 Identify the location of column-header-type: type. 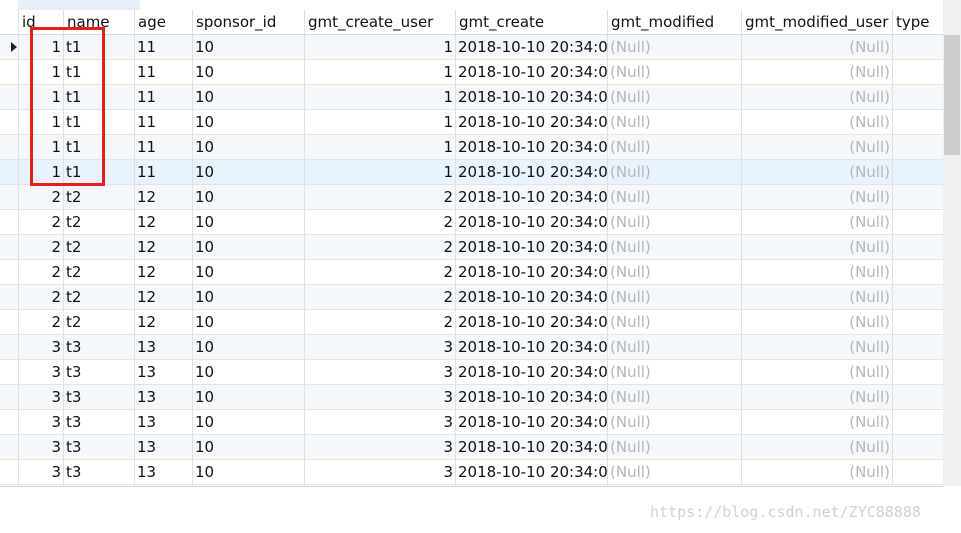
(918, 22).